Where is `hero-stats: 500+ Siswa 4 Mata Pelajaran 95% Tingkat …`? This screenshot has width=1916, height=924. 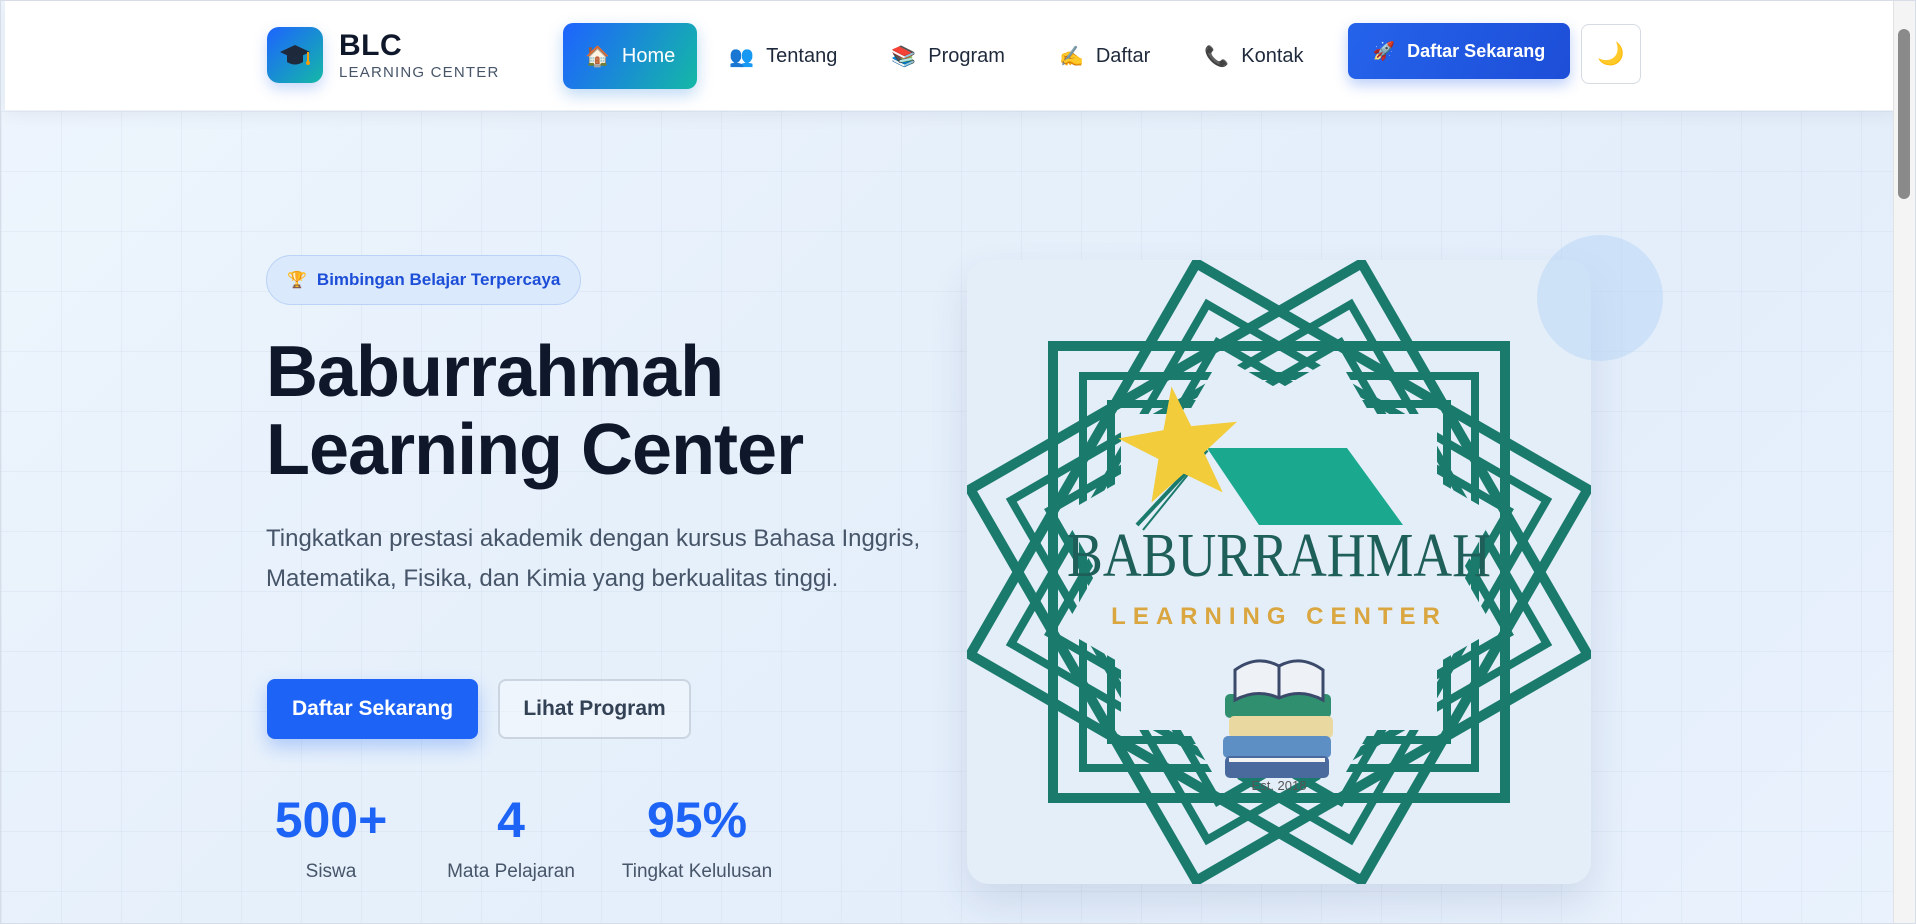
hero-stats: 500+ Siswa 4 Mata Pelajaran 95% Tingkat … is located at coordinates (524, 837).